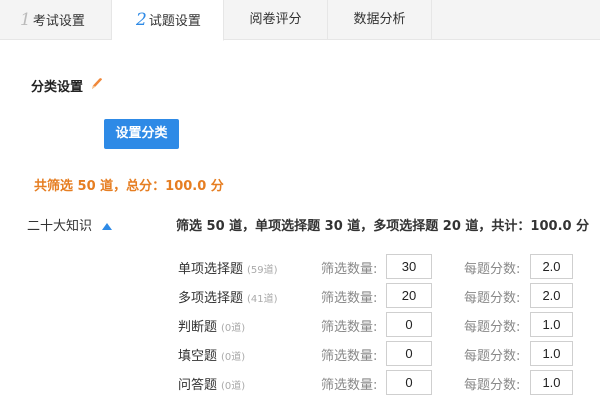  What do you see at coordinates (262, 299) in the screenshot?
I see `available-count: (41道)` at bounding box center [262, 299].